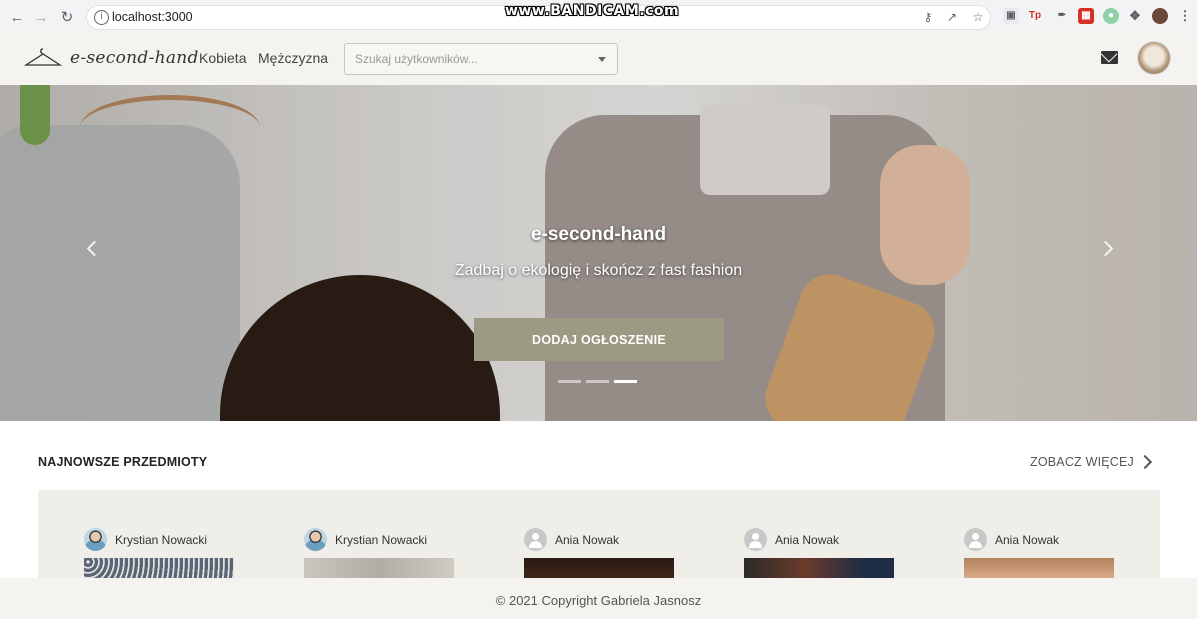 The image size is (1197, 619). I want to click on see-more-link: ZOBACZ WIĘCEJ, so click(1082, 462).